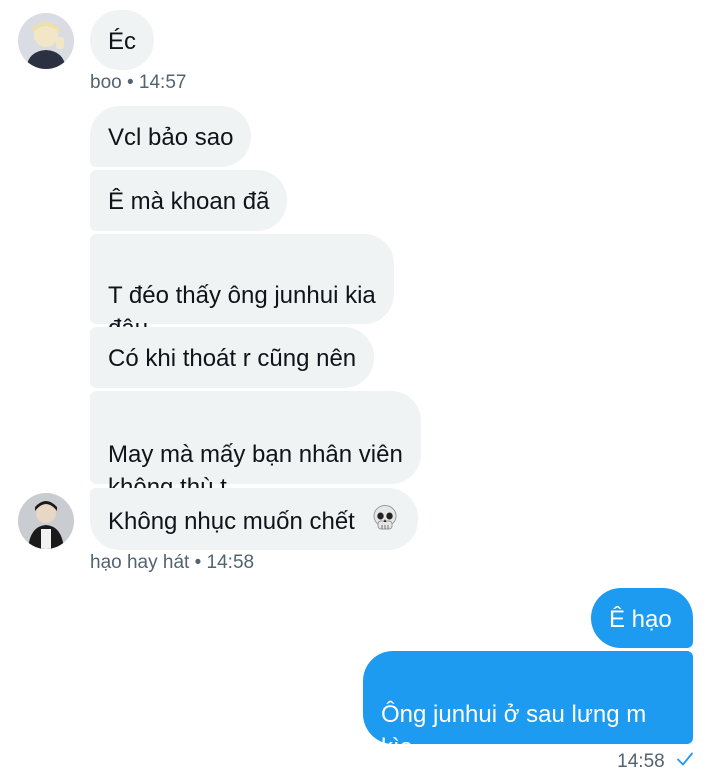  I want to click on message-meta: hạo hay hát • 14:58, so click(172, 563).